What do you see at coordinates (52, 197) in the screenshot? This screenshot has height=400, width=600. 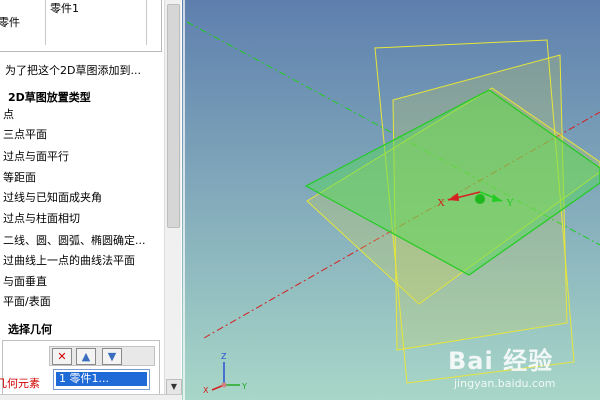 I see `placement-option-line-angle-face: 过线与已知面成夹角` at bounding box center [52, 197].